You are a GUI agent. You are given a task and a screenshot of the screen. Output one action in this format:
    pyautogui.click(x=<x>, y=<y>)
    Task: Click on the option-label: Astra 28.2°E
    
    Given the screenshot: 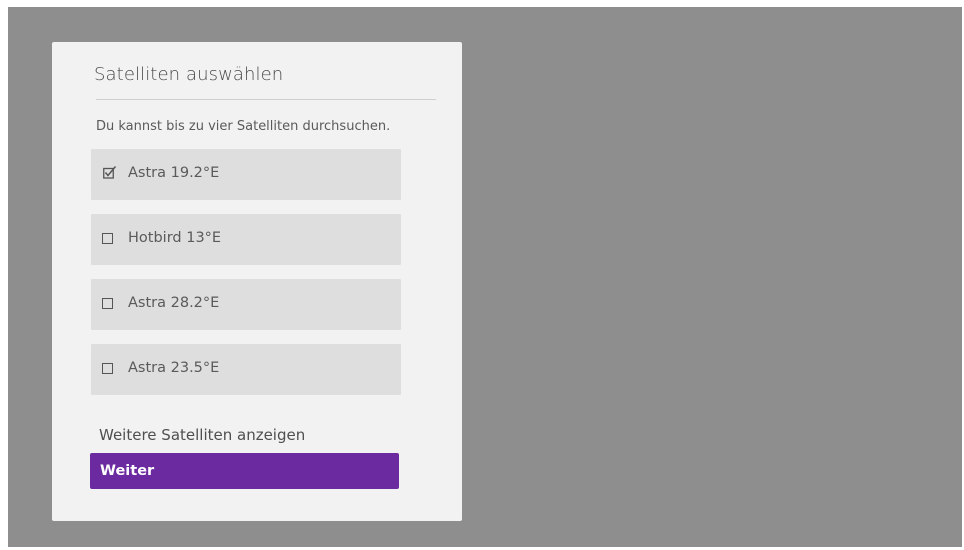 What is the action you would take?
    pyautogui.click(x=174, y=303)
    